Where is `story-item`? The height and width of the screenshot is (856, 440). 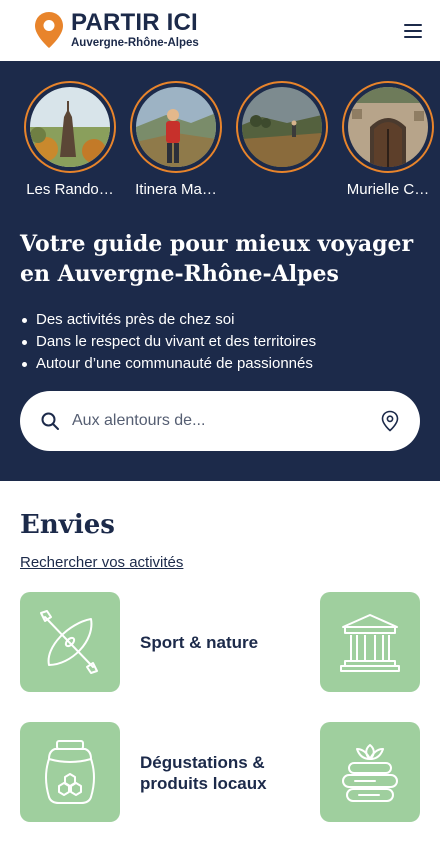
story-item is located at coordinates (282, 131).